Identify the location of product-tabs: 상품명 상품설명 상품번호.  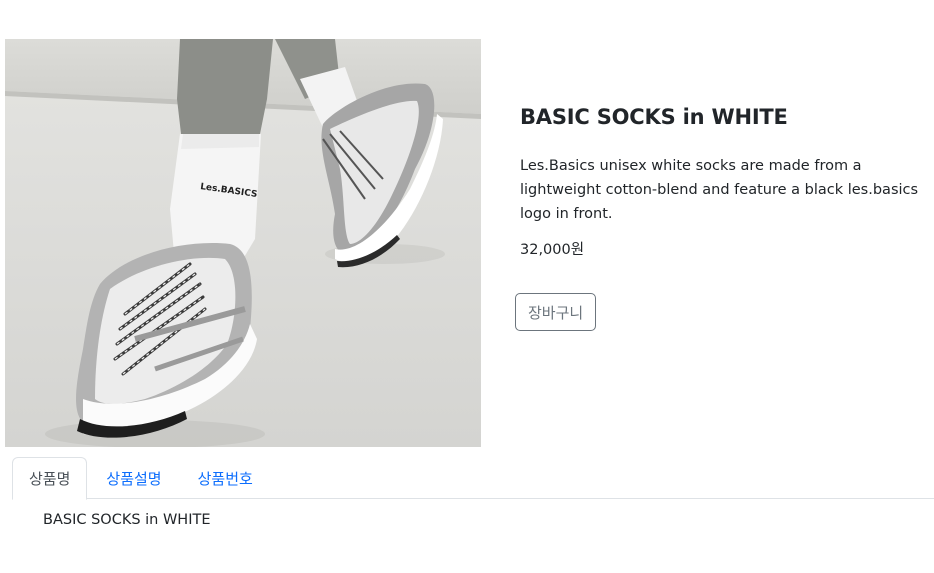
(473, 478).